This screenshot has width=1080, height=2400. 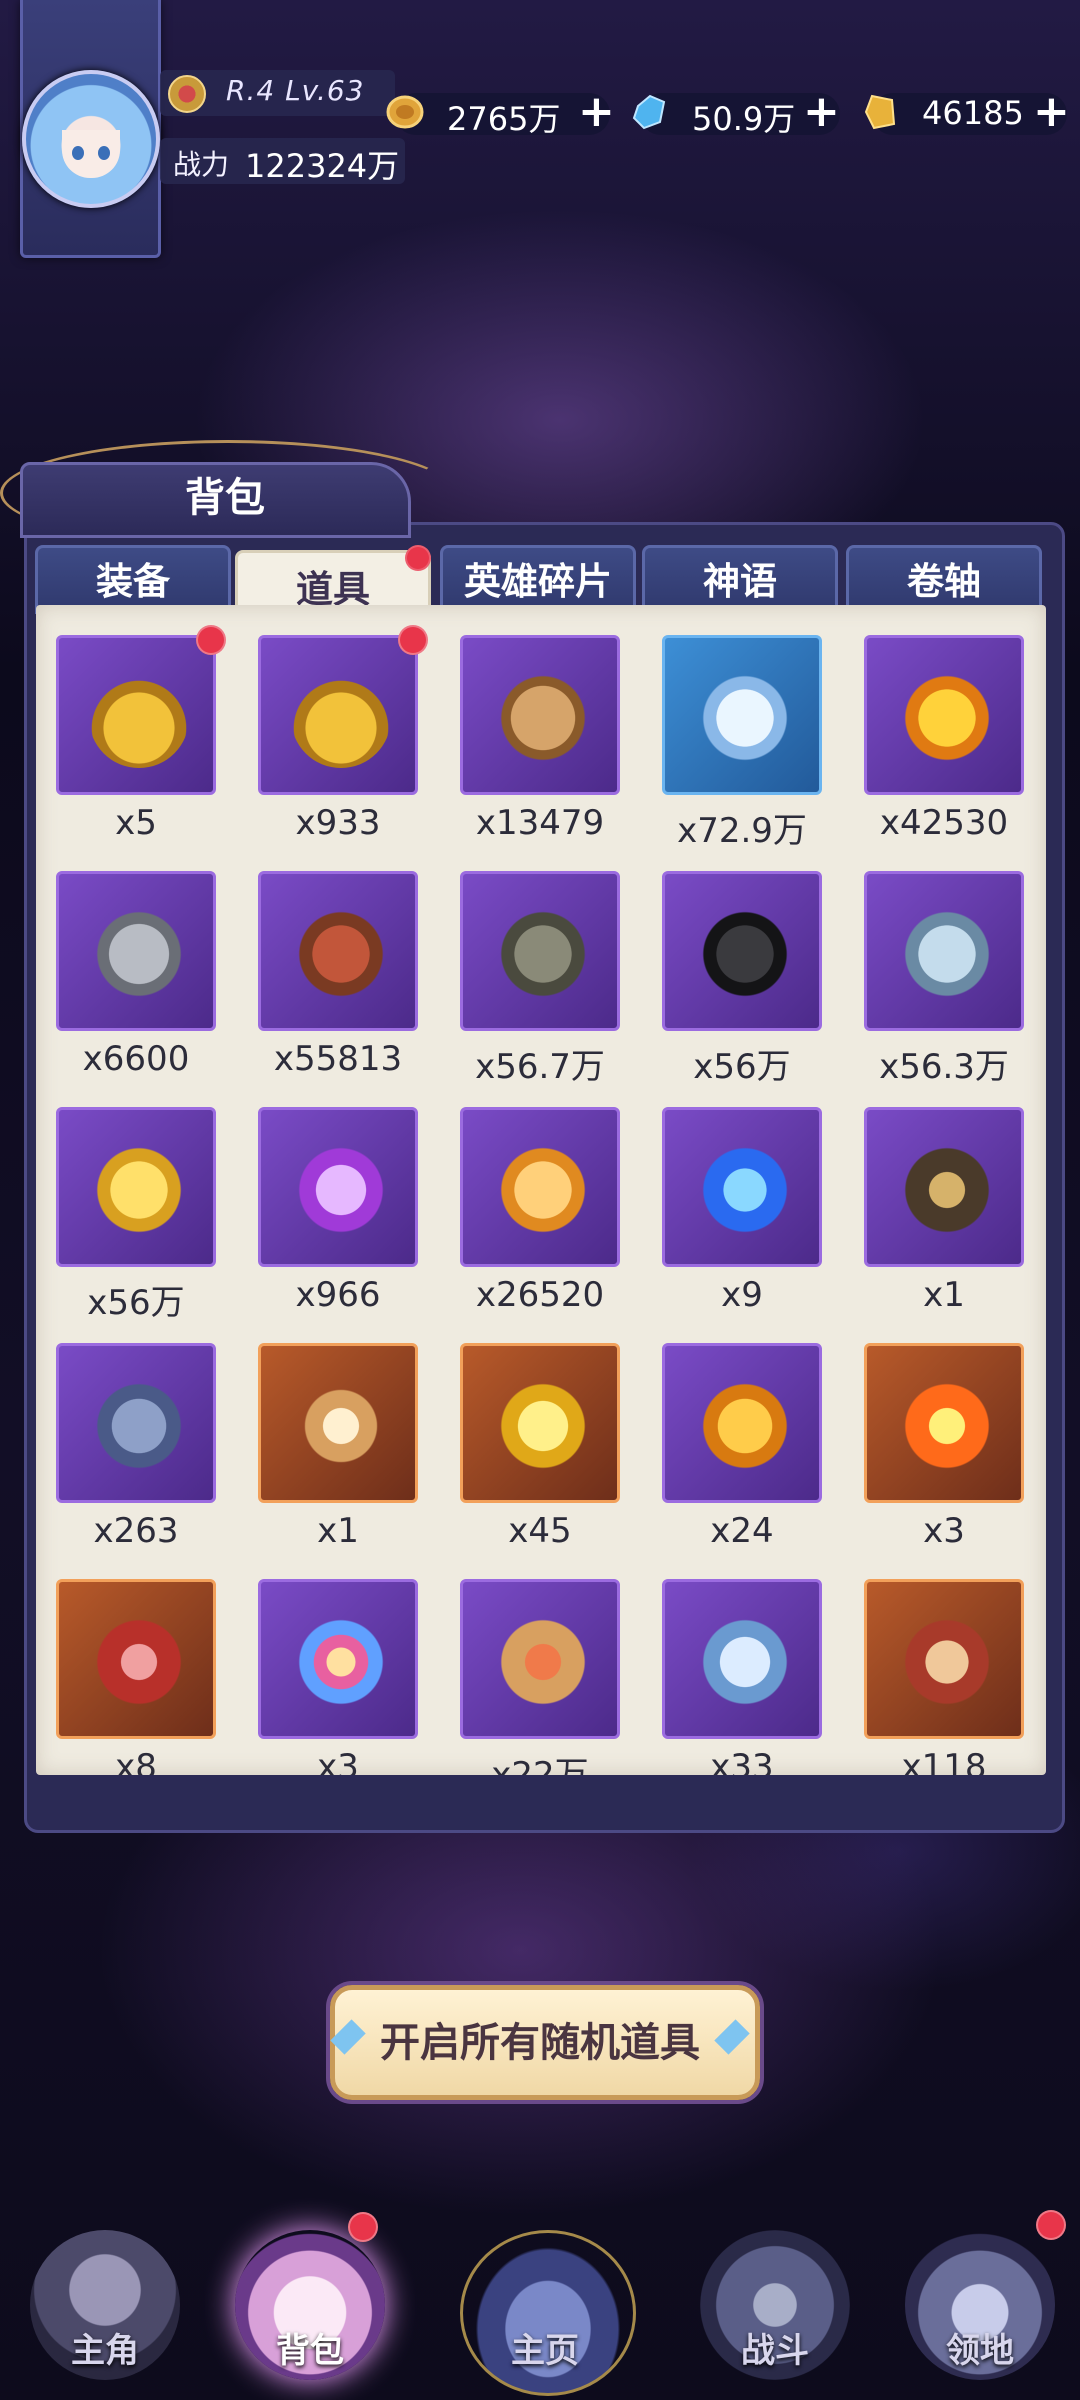 What do you see at coordinates (543, 1426) in the screenshot?
I see `gold-pile-icon` at bounding box center [543, 1426].